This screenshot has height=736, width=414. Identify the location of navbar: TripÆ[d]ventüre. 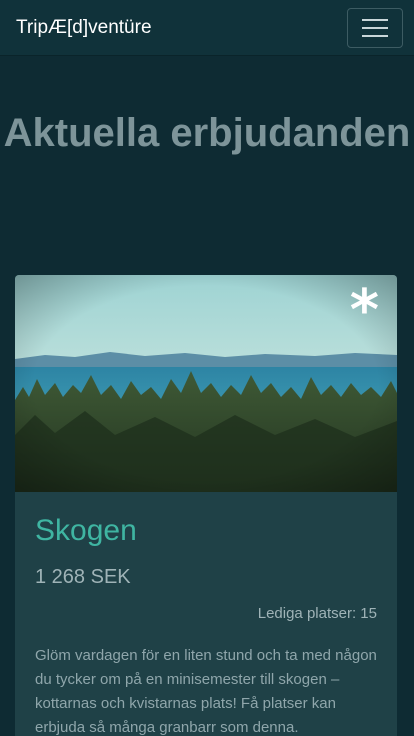
(207, 28).